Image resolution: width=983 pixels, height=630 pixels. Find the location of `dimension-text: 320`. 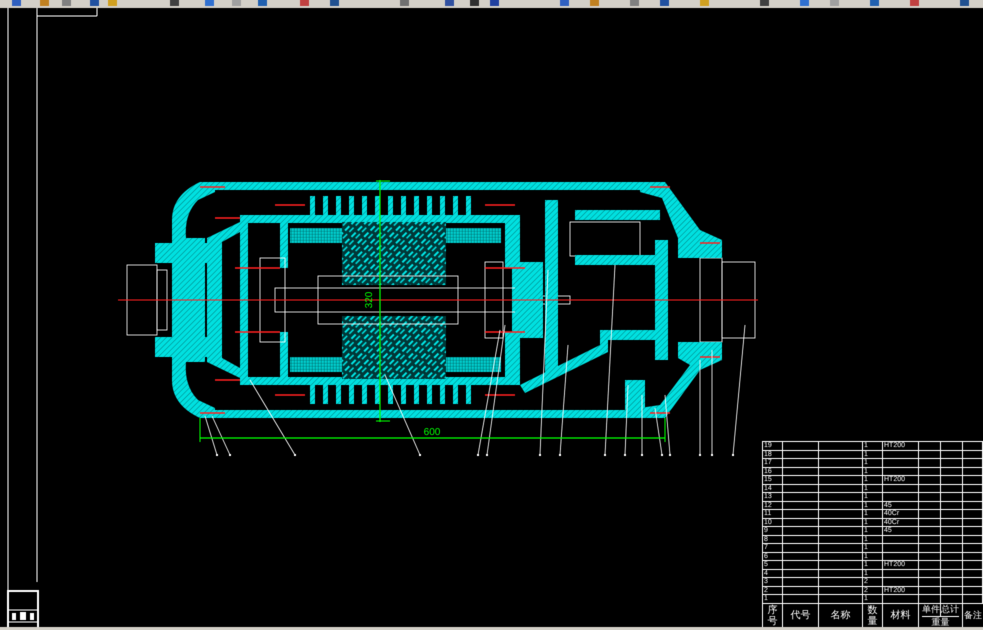

dimension-text: 320 is located at coordinates (369, 300).